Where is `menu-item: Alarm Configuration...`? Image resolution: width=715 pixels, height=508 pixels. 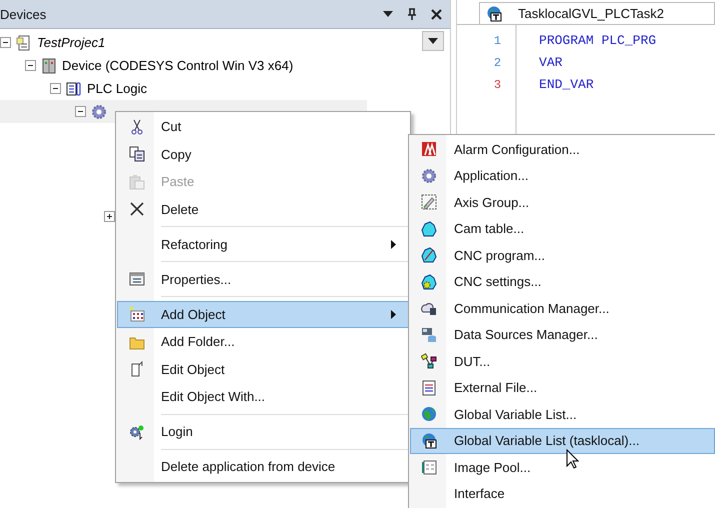
menu-item: Alarm Configuration... is located at coordinates (562, 149).